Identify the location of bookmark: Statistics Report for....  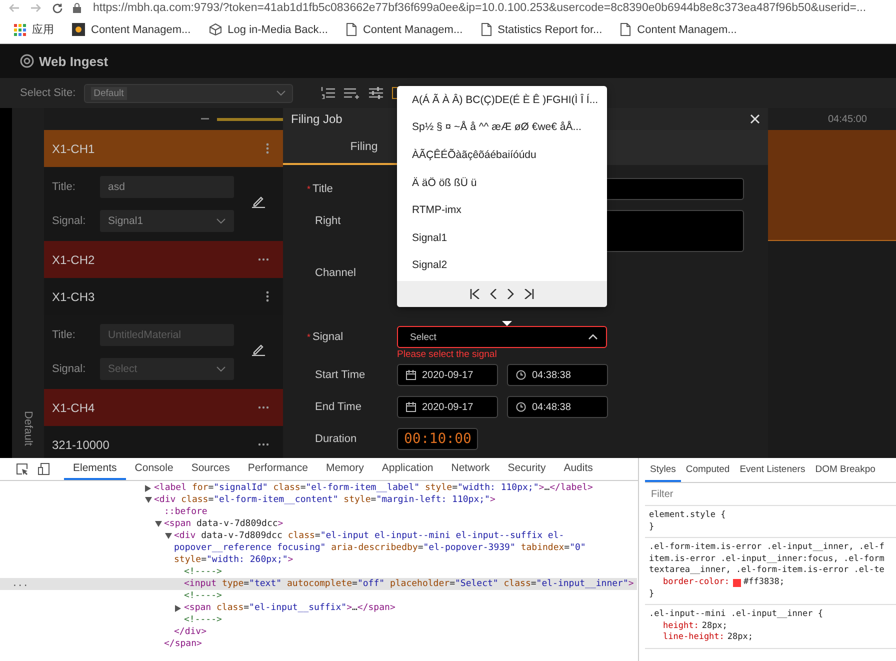
(550, 30).